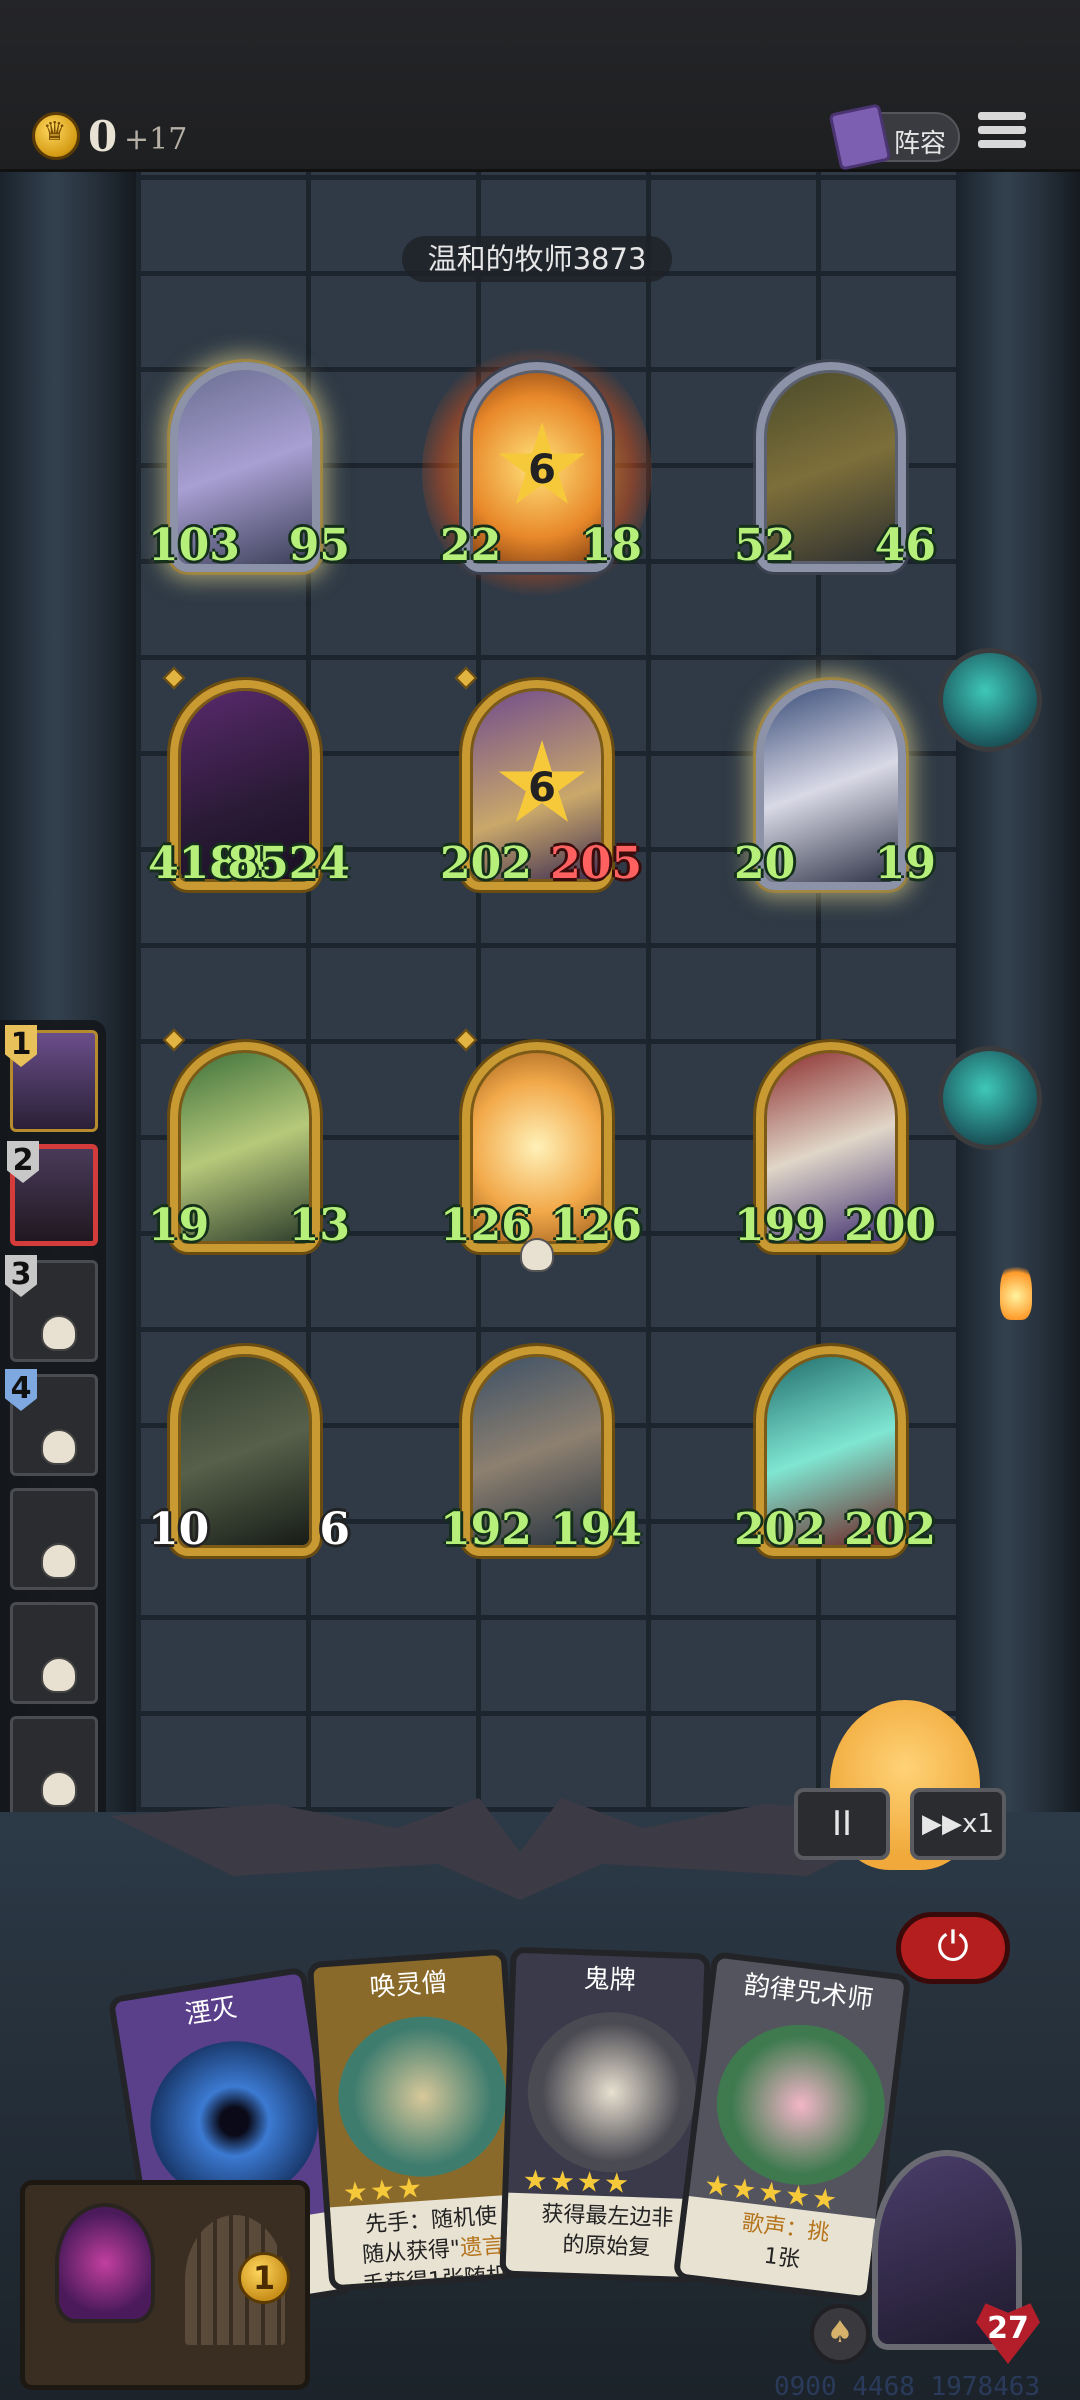 The height and width of the screenshot is (2400, 1080). Describe the element at coordinates (21, 1390) in the screenshot. I see `queue-number: 4` at that location.